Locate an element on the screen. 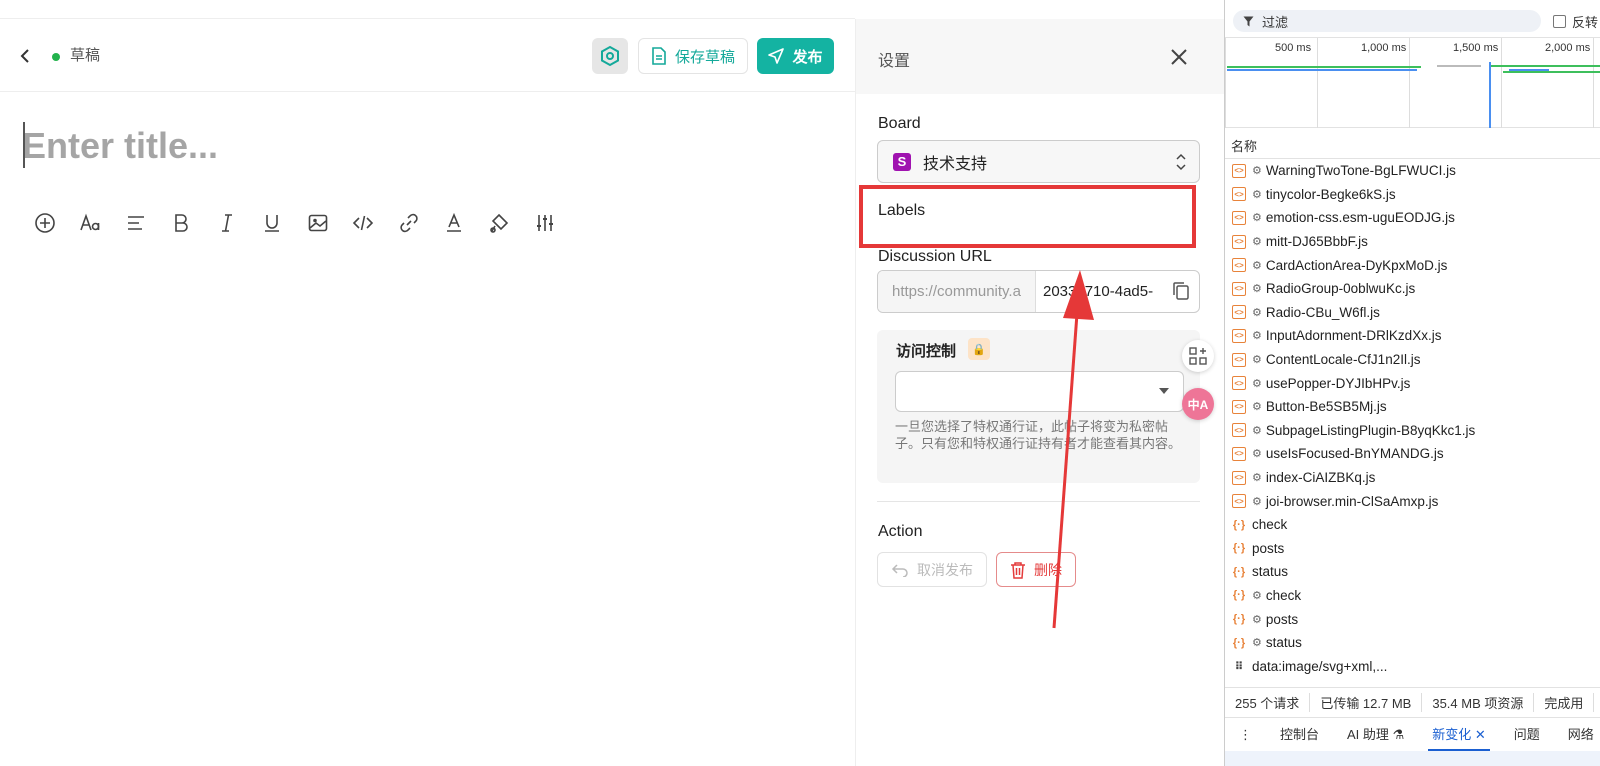 This screenshot has height=766, width=1600. text-color-icon is located at coordinates (454, 222).